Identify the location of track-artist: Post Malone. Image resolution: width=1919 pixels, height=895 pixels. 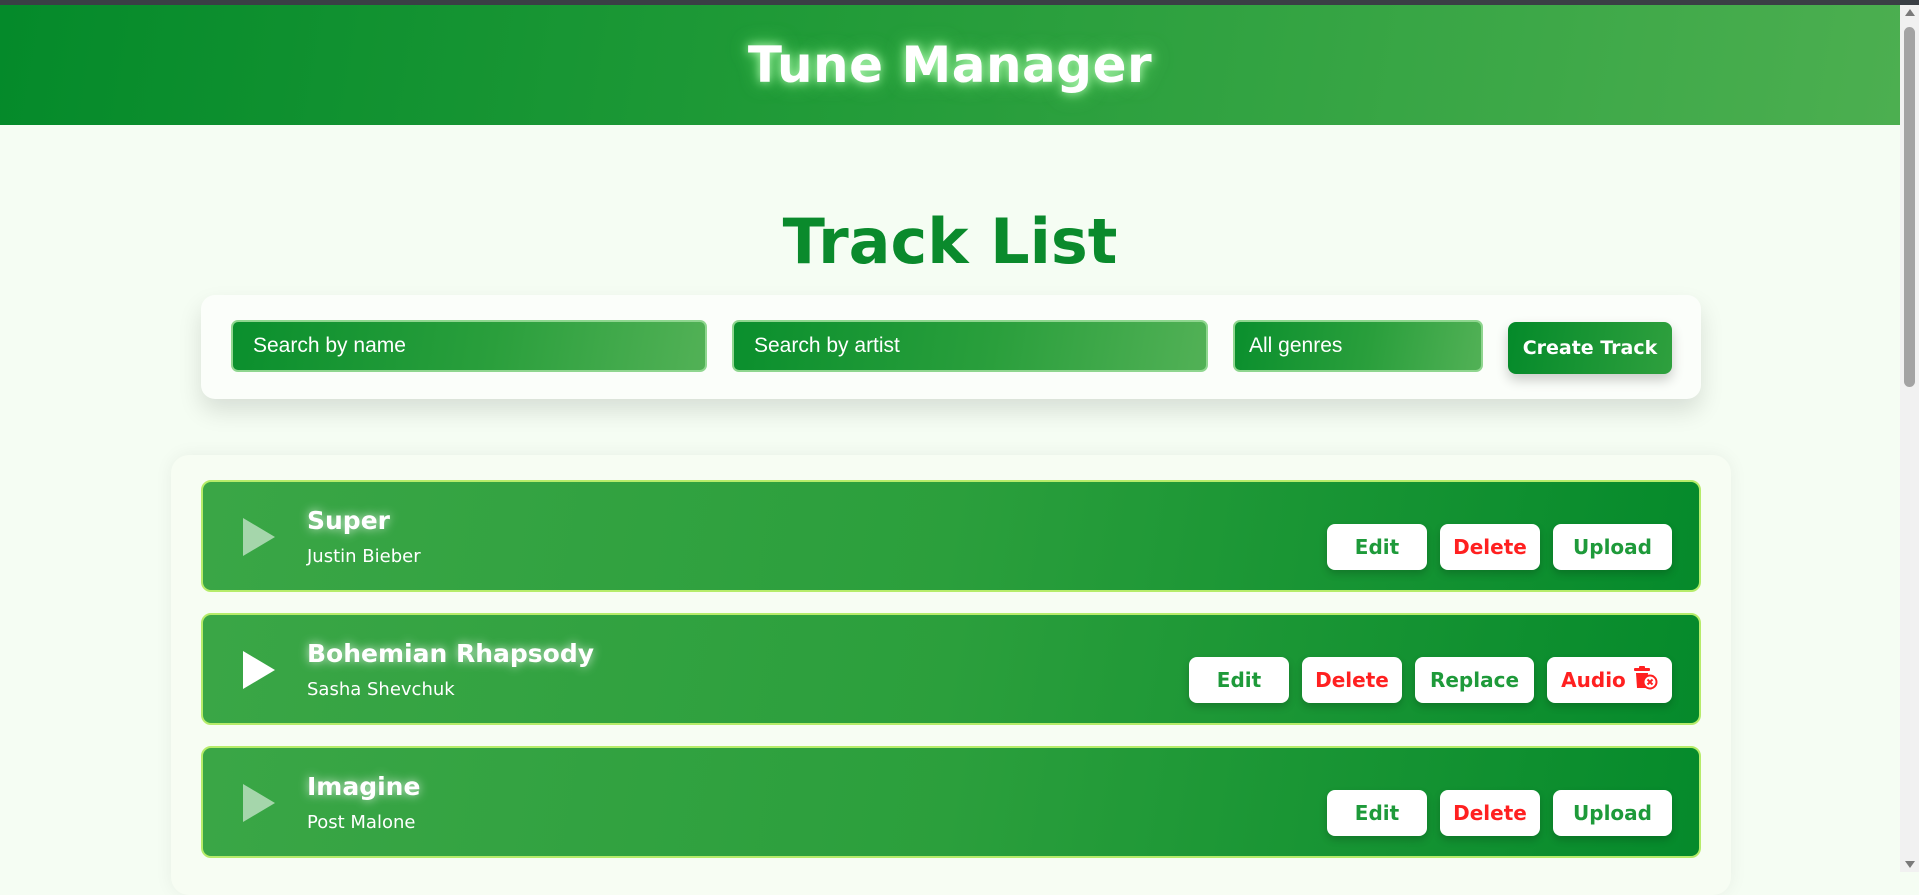
(361, 822).